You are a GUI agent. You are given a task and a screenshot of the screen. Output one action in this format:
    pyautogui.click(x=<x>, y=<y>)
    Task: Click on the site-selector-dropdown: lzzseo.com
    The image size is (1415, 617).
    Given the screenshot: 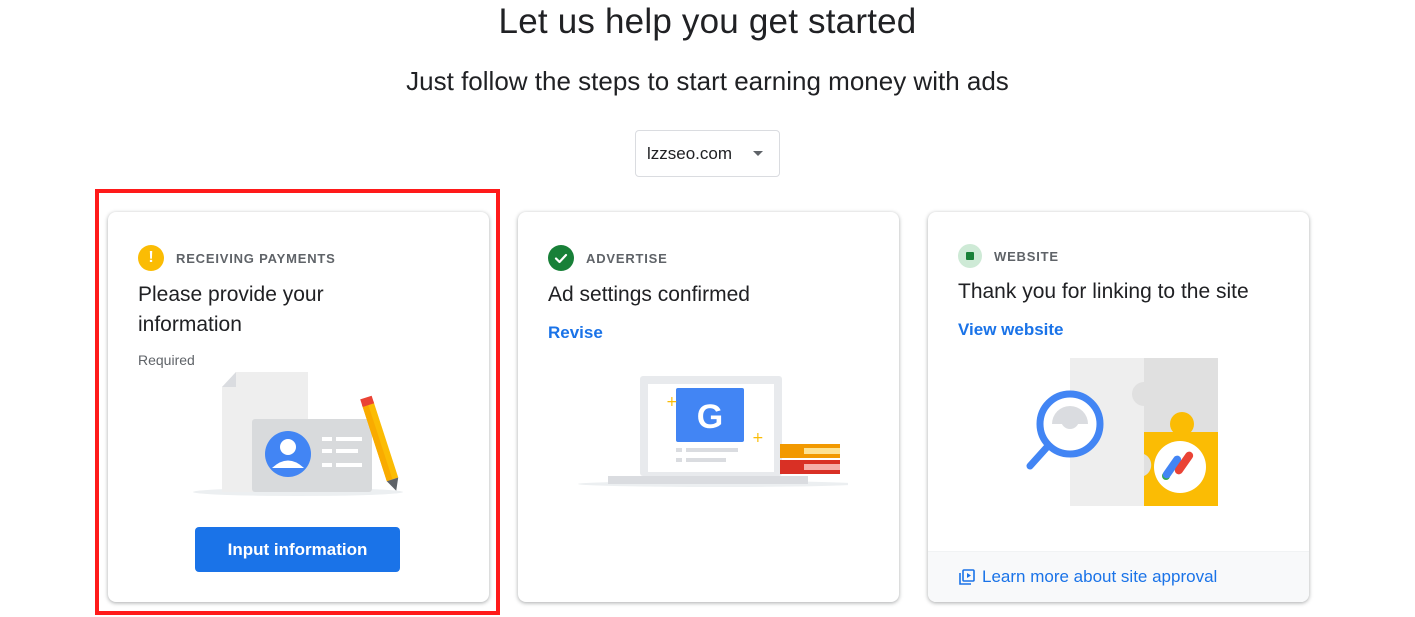 What is the action you would take?
    pyautogui.click(x=707, y=153)
    